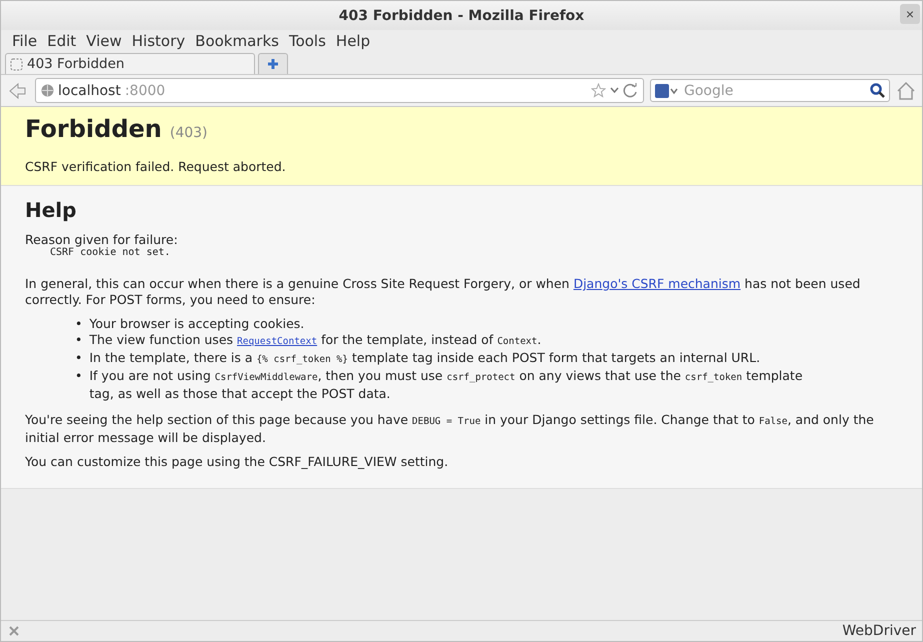  Describe the element at coordinates (614, 90) in the screenshot. I see `dropdown-icon` at that location.